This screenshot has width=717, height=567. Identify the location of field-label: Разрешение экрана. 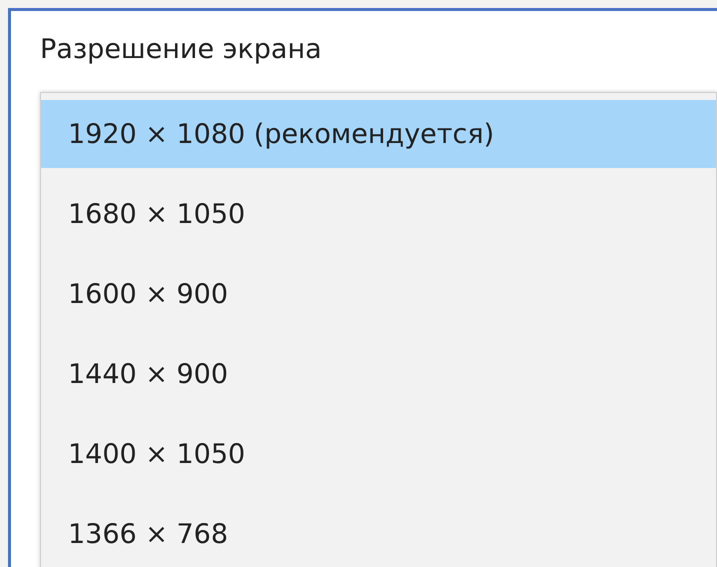
(181, 50).